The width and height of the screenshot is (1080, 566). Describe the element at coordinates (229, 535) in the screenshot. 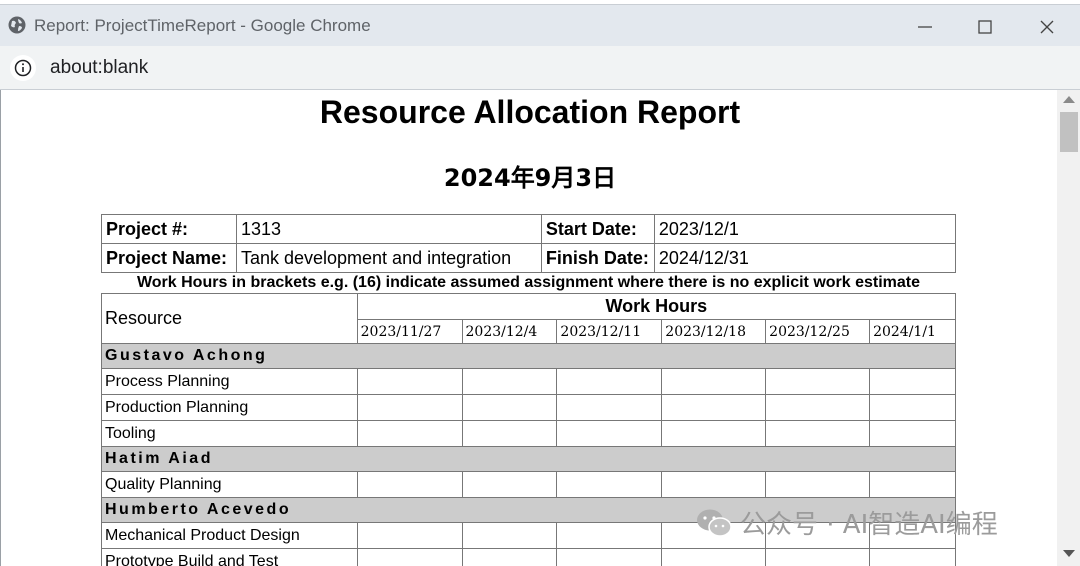

I see `task-name: Mechanical Product Design` at that location.